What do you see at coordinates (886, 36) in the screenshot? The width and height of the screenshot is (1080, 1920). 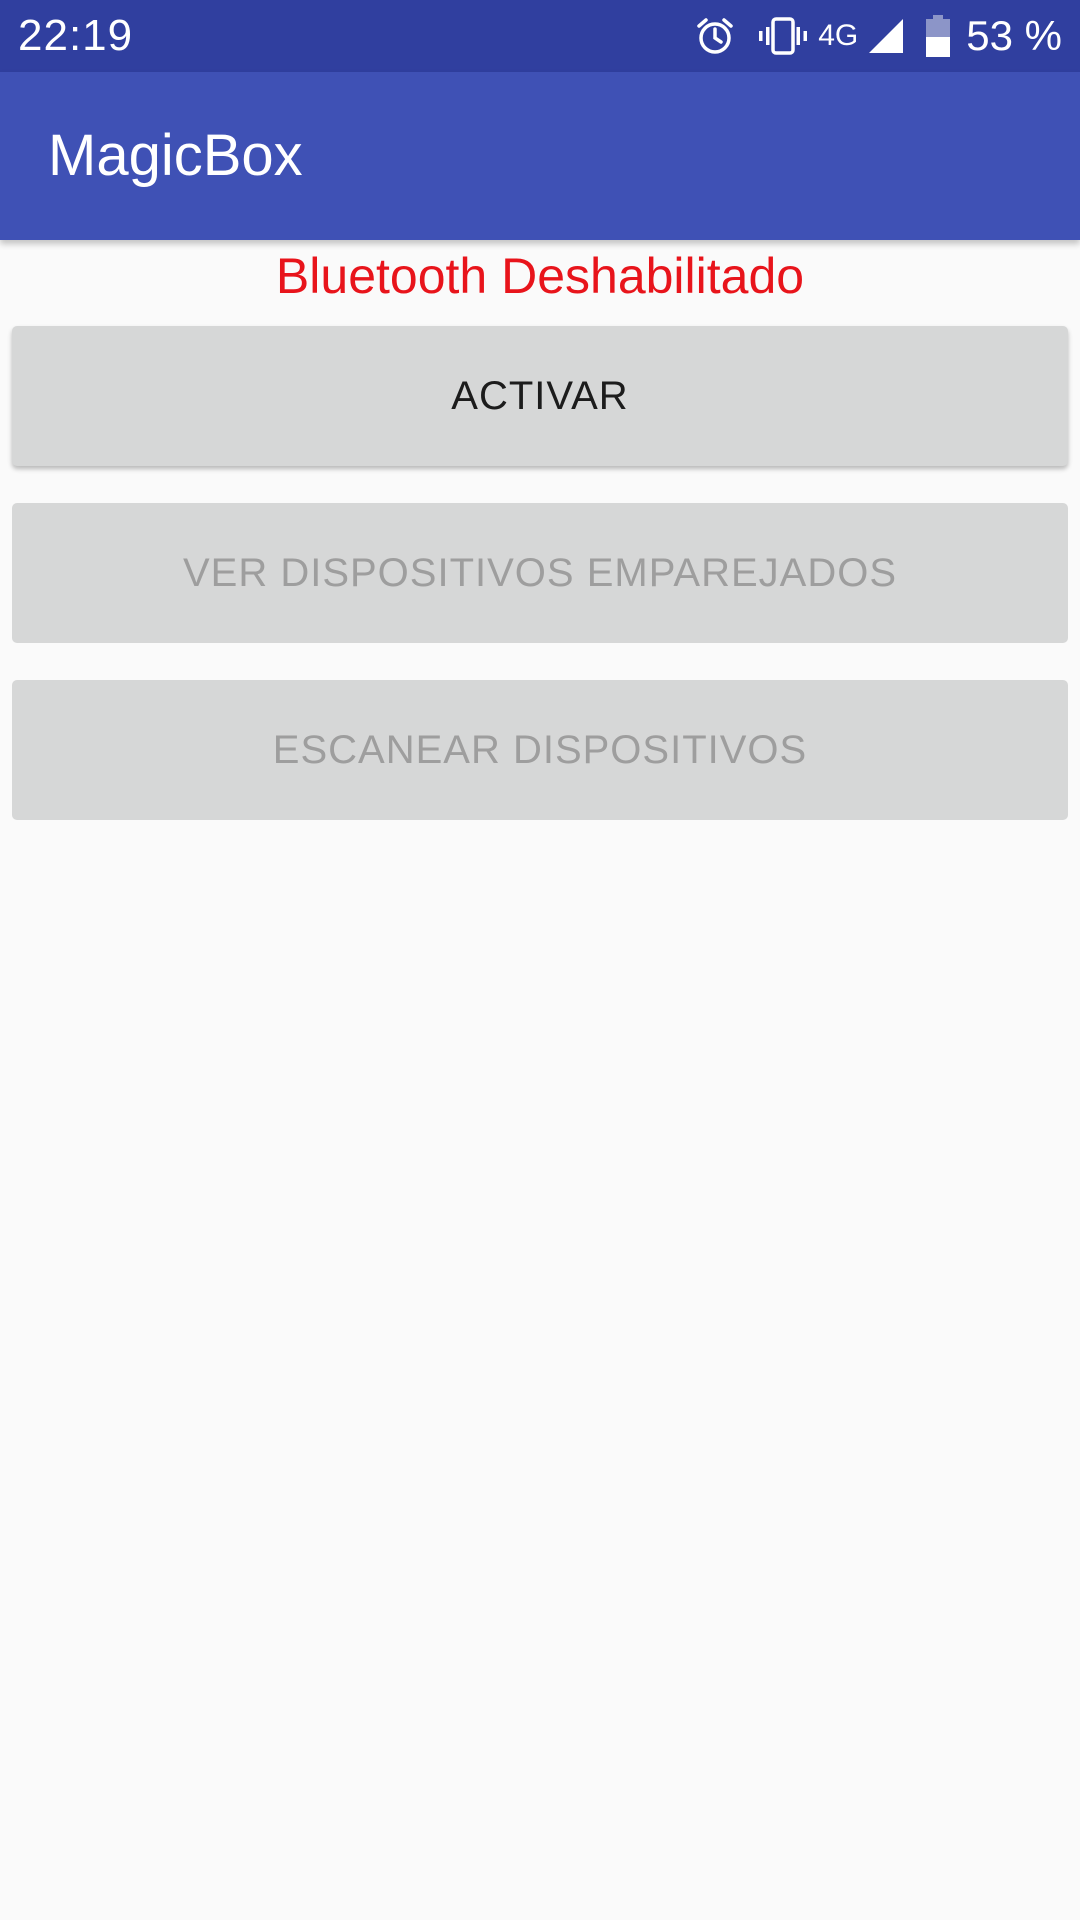 I see `signal-icon` at bounding box center [886, 36].